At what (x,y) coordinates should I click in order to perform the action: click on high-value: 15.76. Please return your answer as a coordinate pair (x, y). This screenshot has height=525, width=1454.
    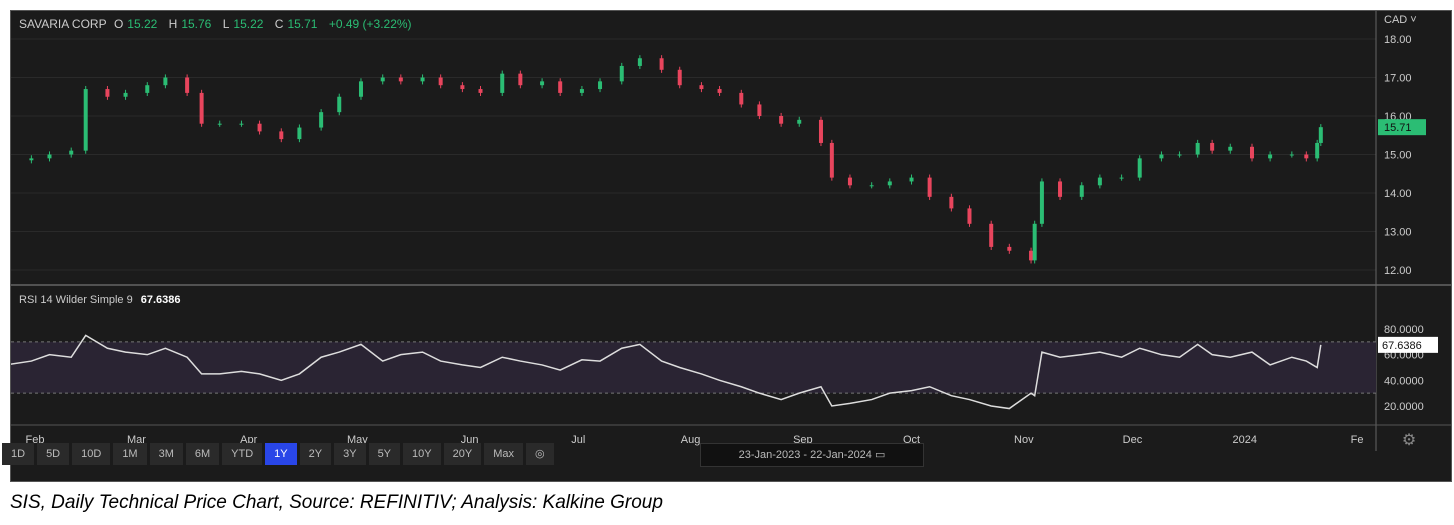
    Looking at the image, I should click on (196, 24).